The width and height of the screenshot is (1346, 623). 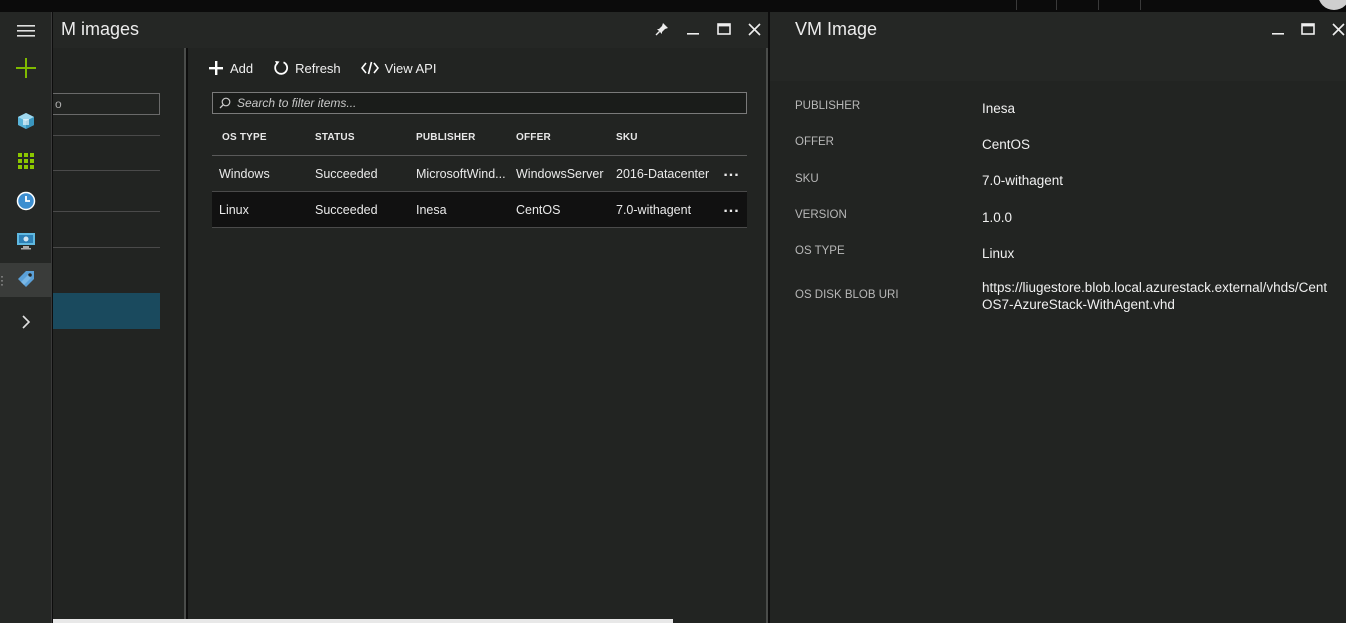 I want to click on recent-clock-icon, so click(x=26, y=201).